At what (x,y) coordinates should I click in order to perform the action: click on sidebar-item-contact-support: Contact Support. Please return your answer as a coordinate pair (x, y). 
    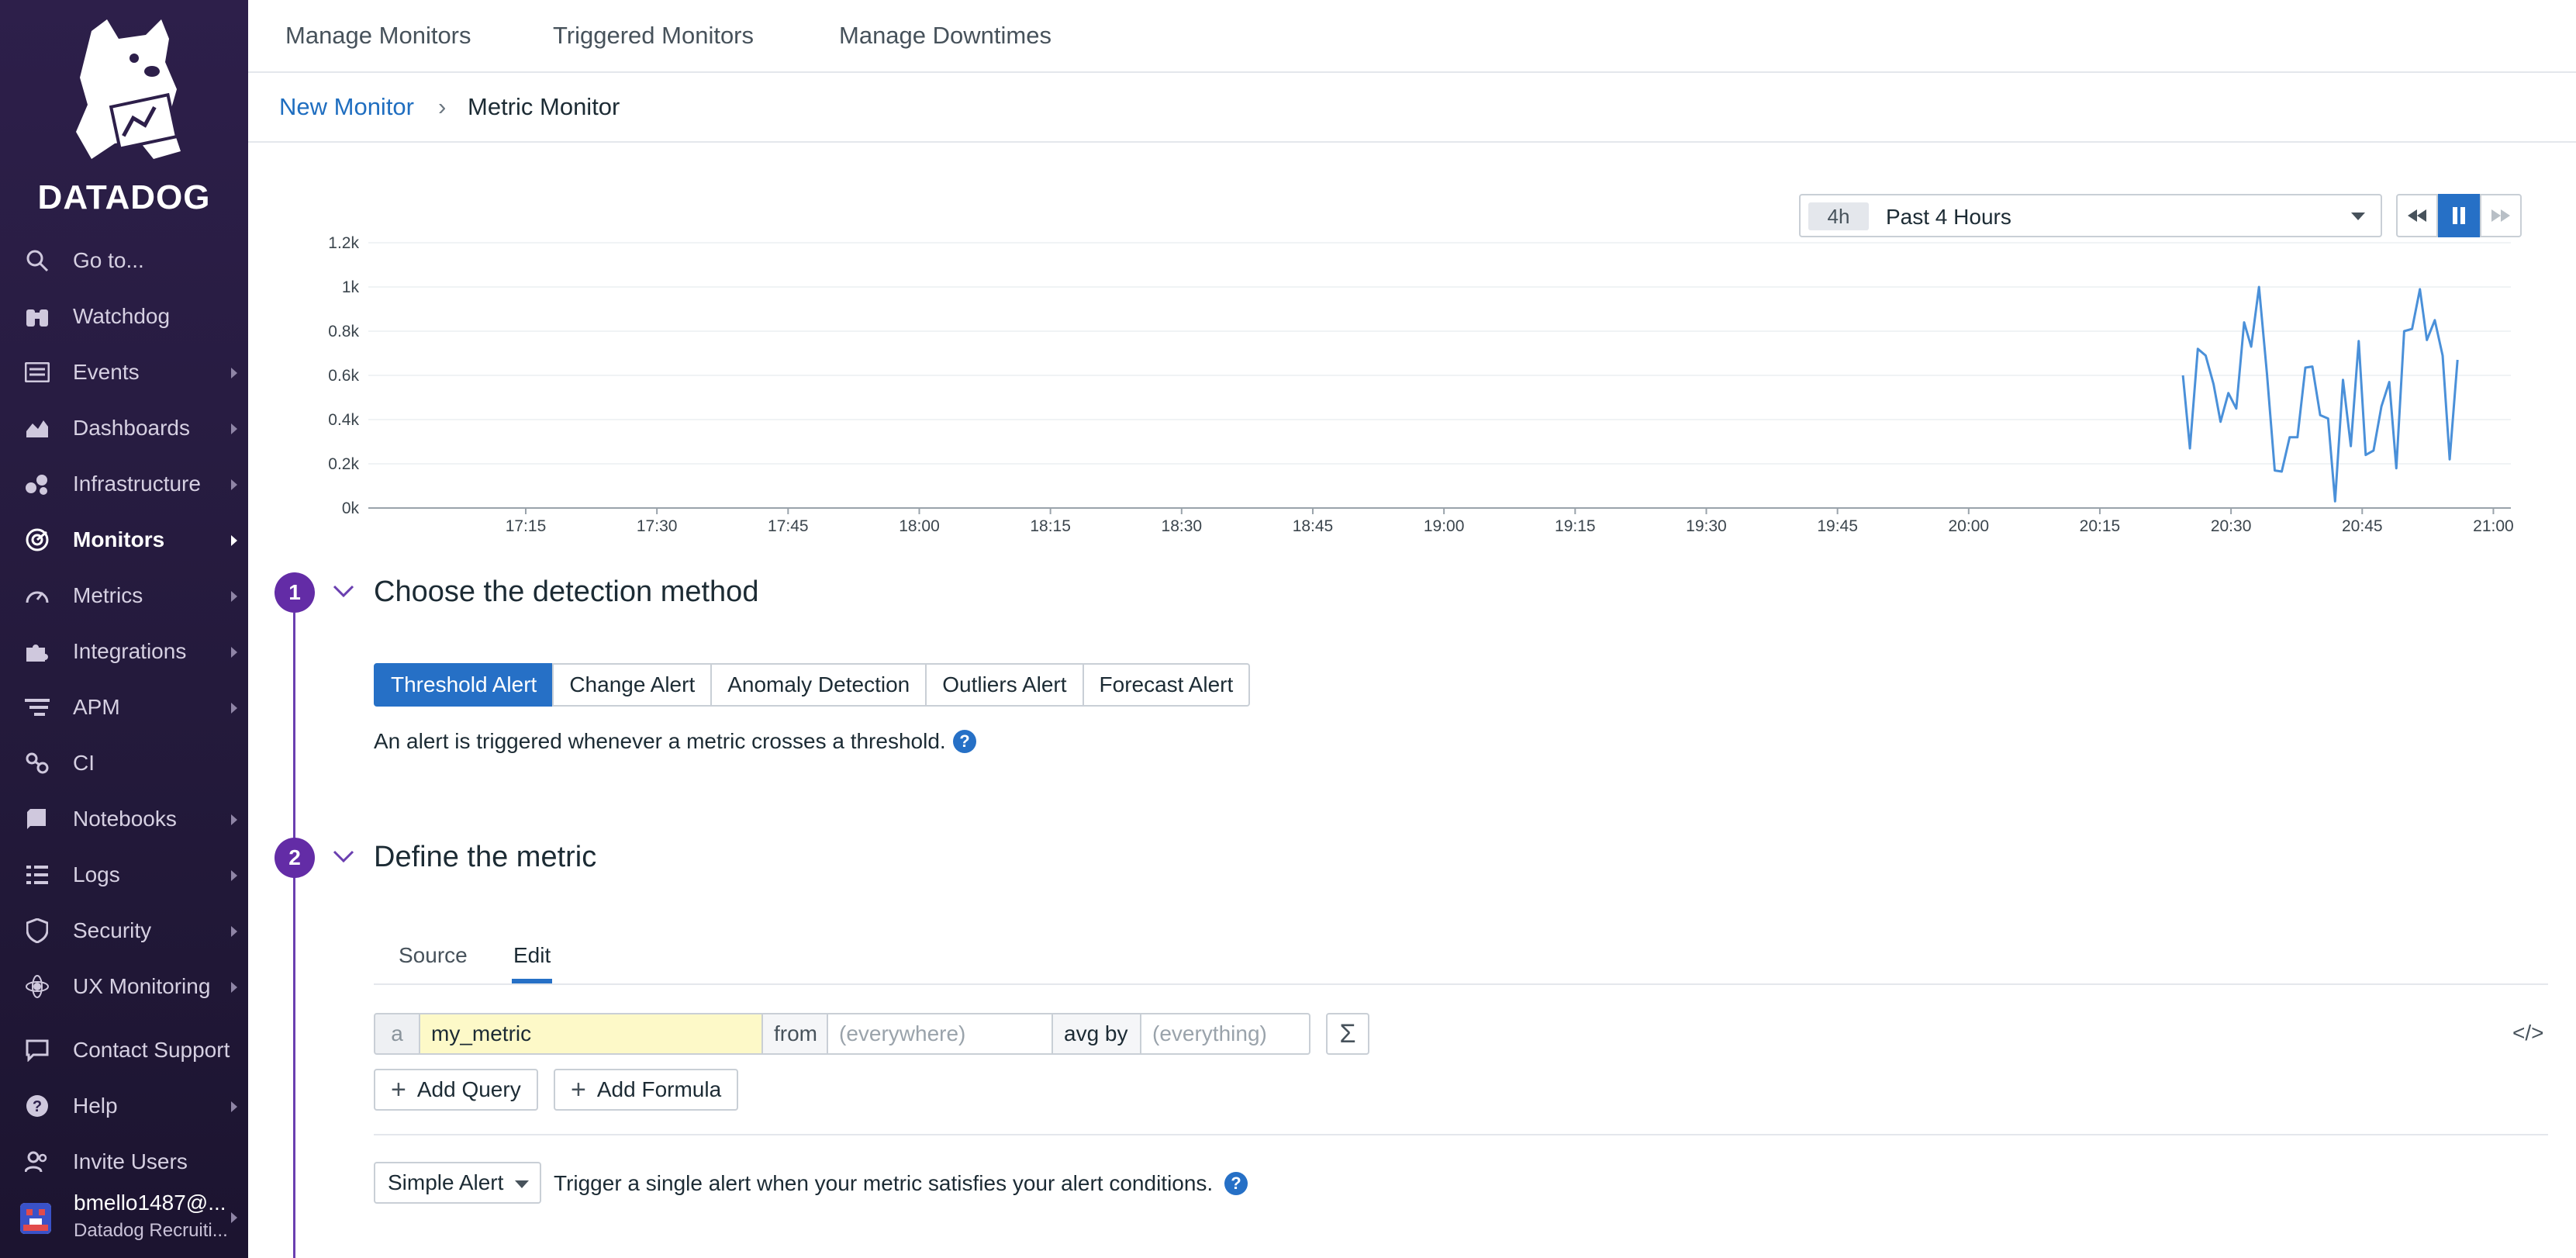
    Looking at the image, I should click on (124, 1050).